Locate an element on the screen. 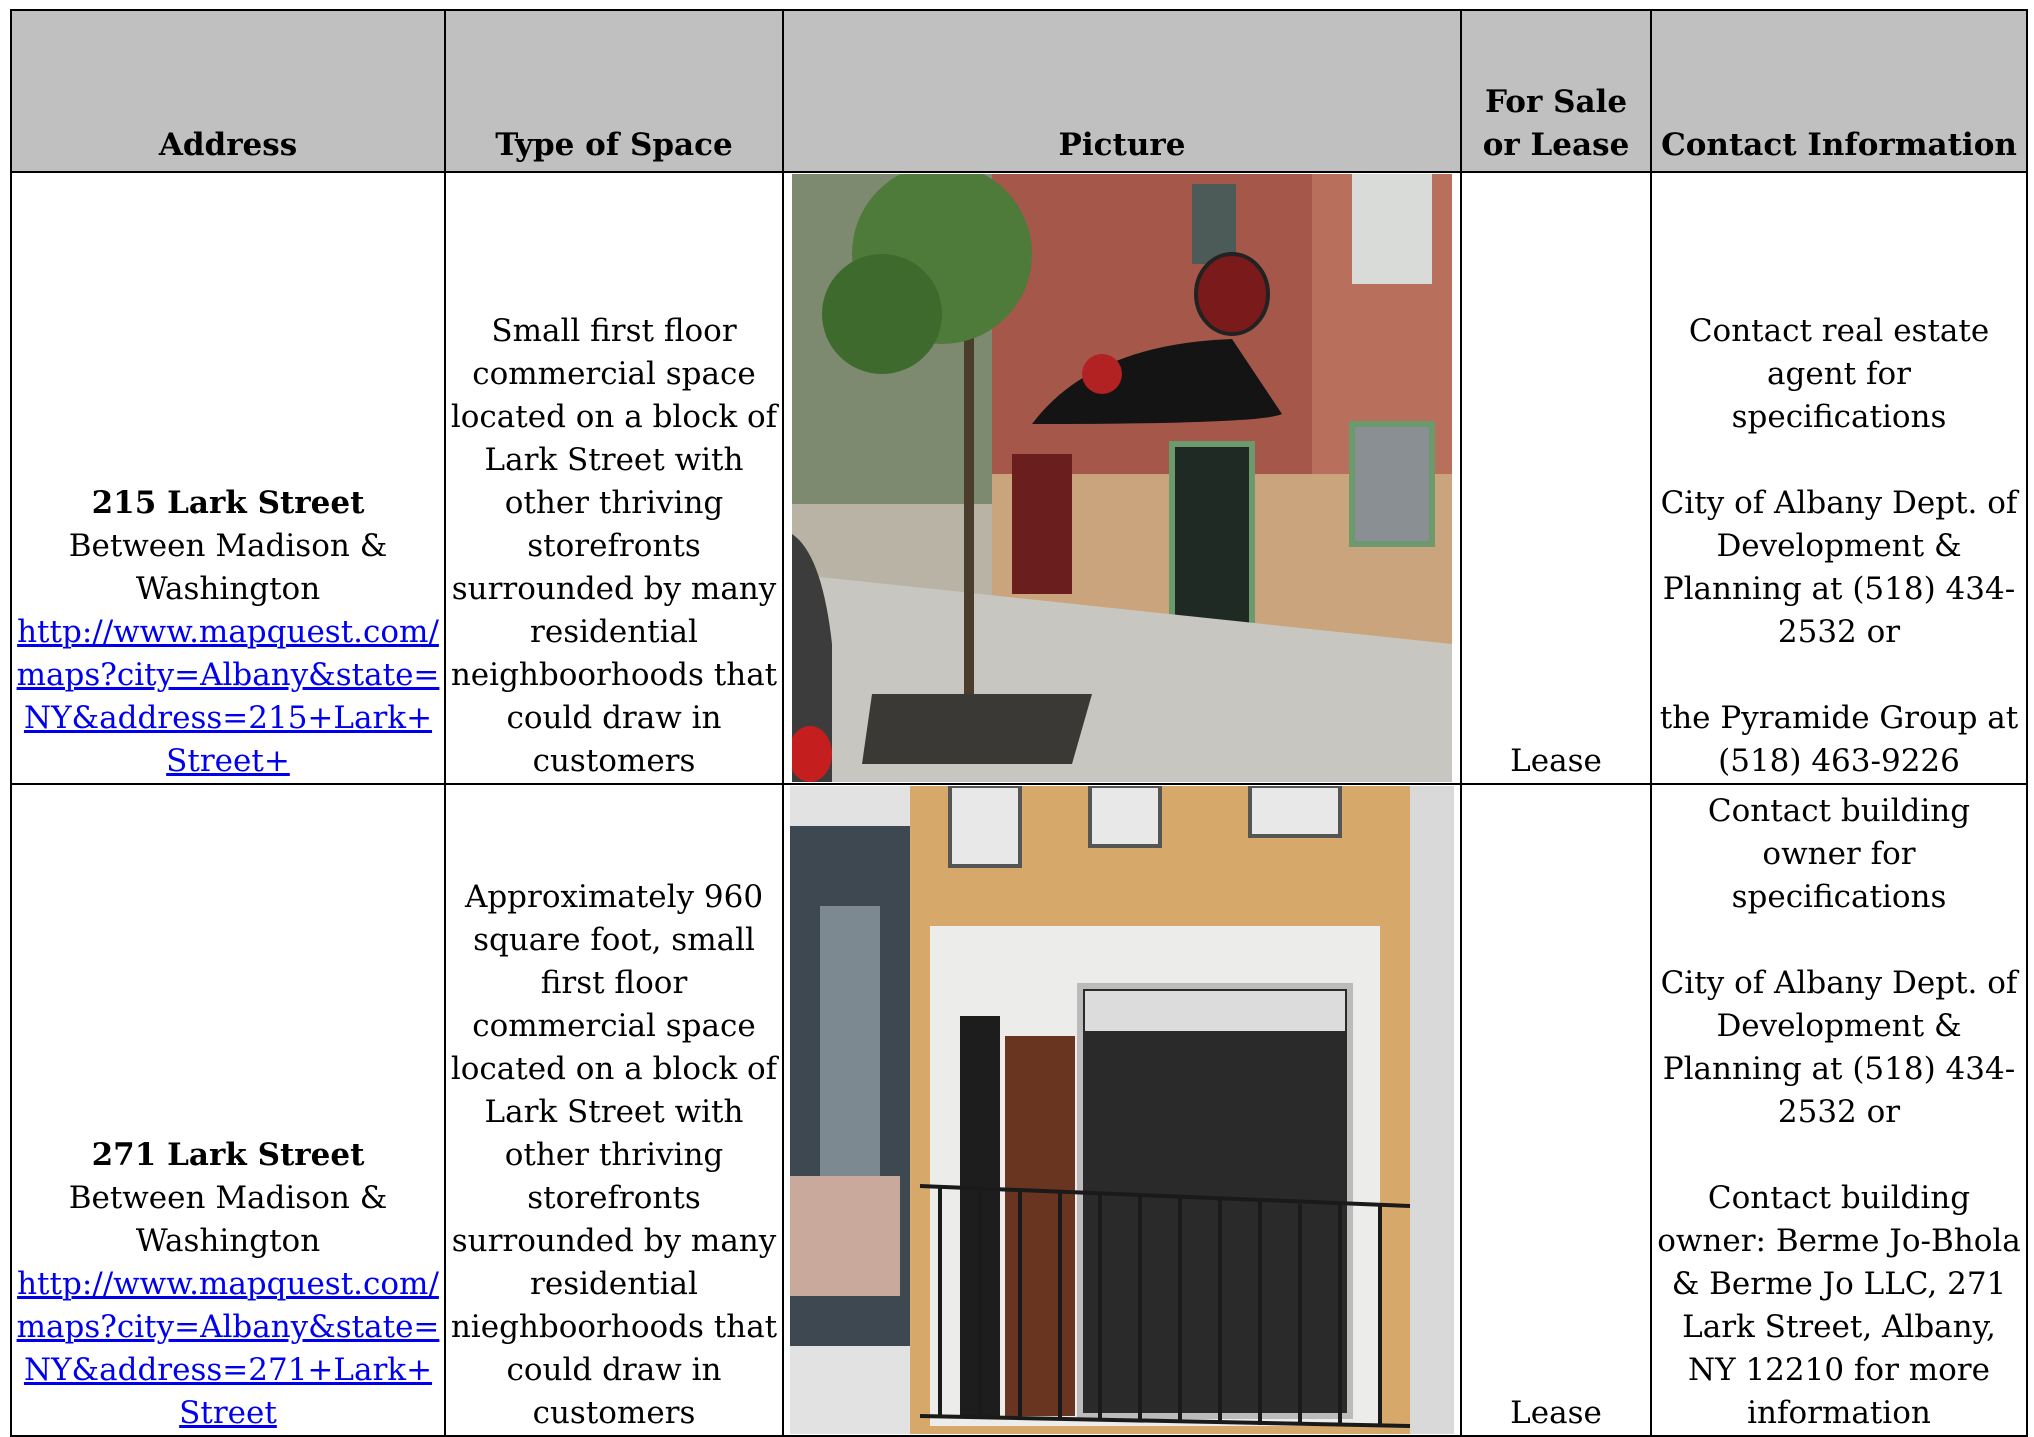 The height and width of the screenshot is (1437, 2034). header-contact: Contact Information is located at coordinates (1838, 92).